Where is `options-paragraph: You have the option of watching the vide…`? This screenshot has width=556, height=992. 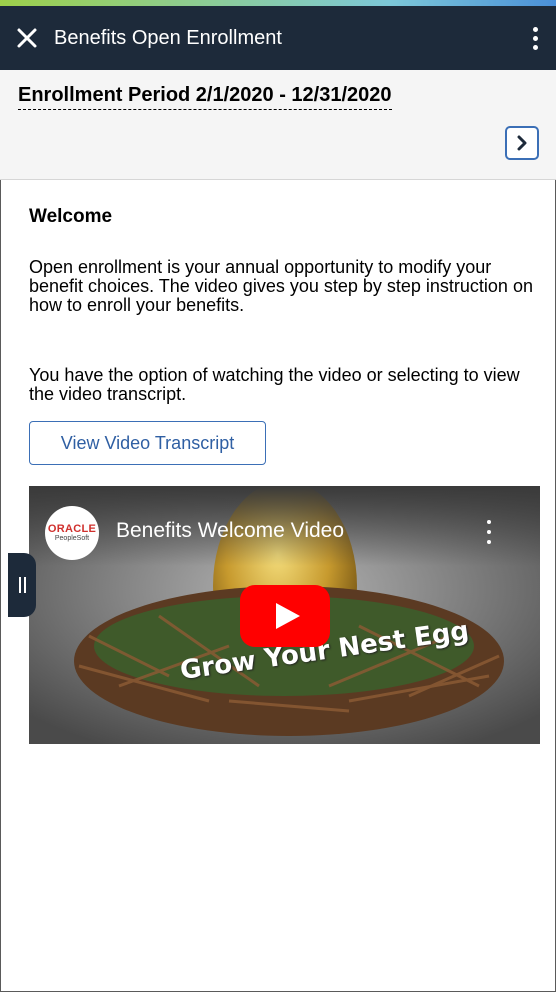
options-paragraph: You have the option of watching the vide… is located at coordinates (274, 384).